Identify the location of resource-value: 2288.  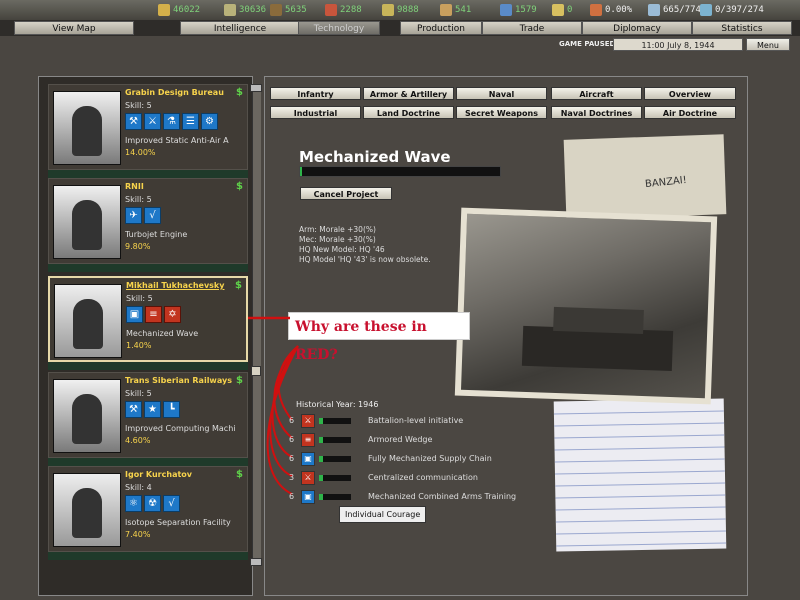
(351, 10).